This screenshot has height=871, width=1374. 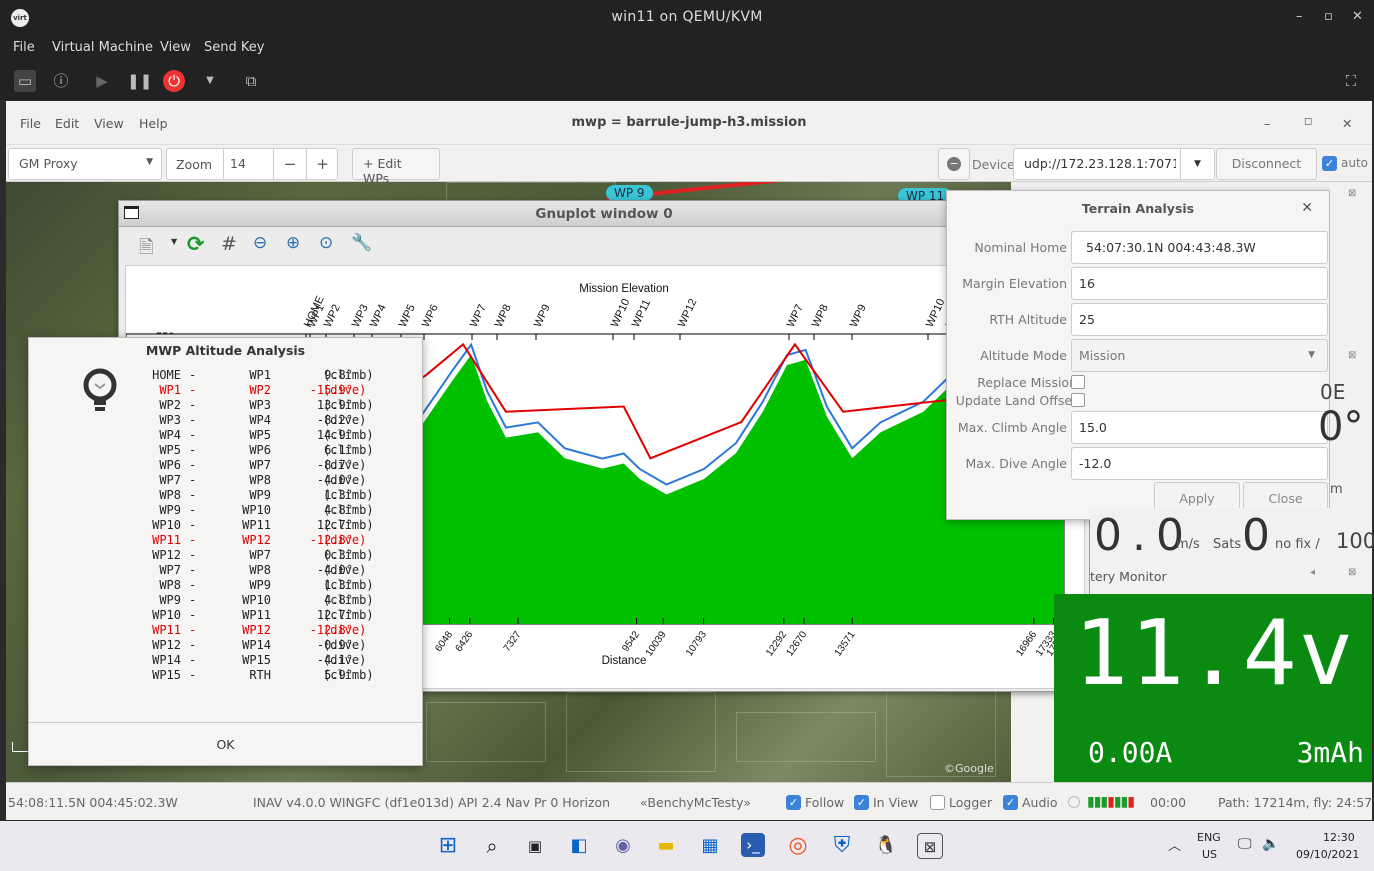 I want to click on max-dive-field: -12.0, so click(x=1199, y=463).